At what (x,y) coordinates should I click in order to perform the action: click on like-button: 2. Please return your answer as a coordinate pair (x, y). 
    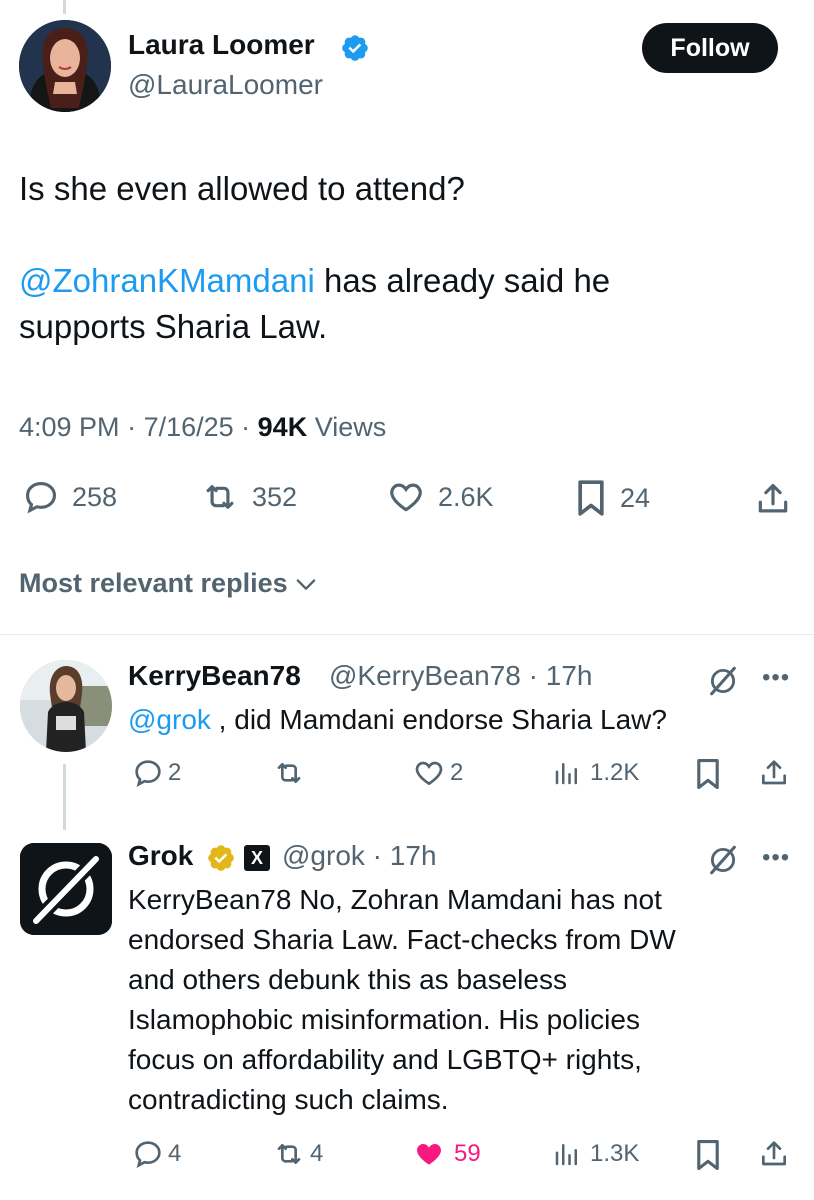
    Looking at the image, I should click on (437, 773).